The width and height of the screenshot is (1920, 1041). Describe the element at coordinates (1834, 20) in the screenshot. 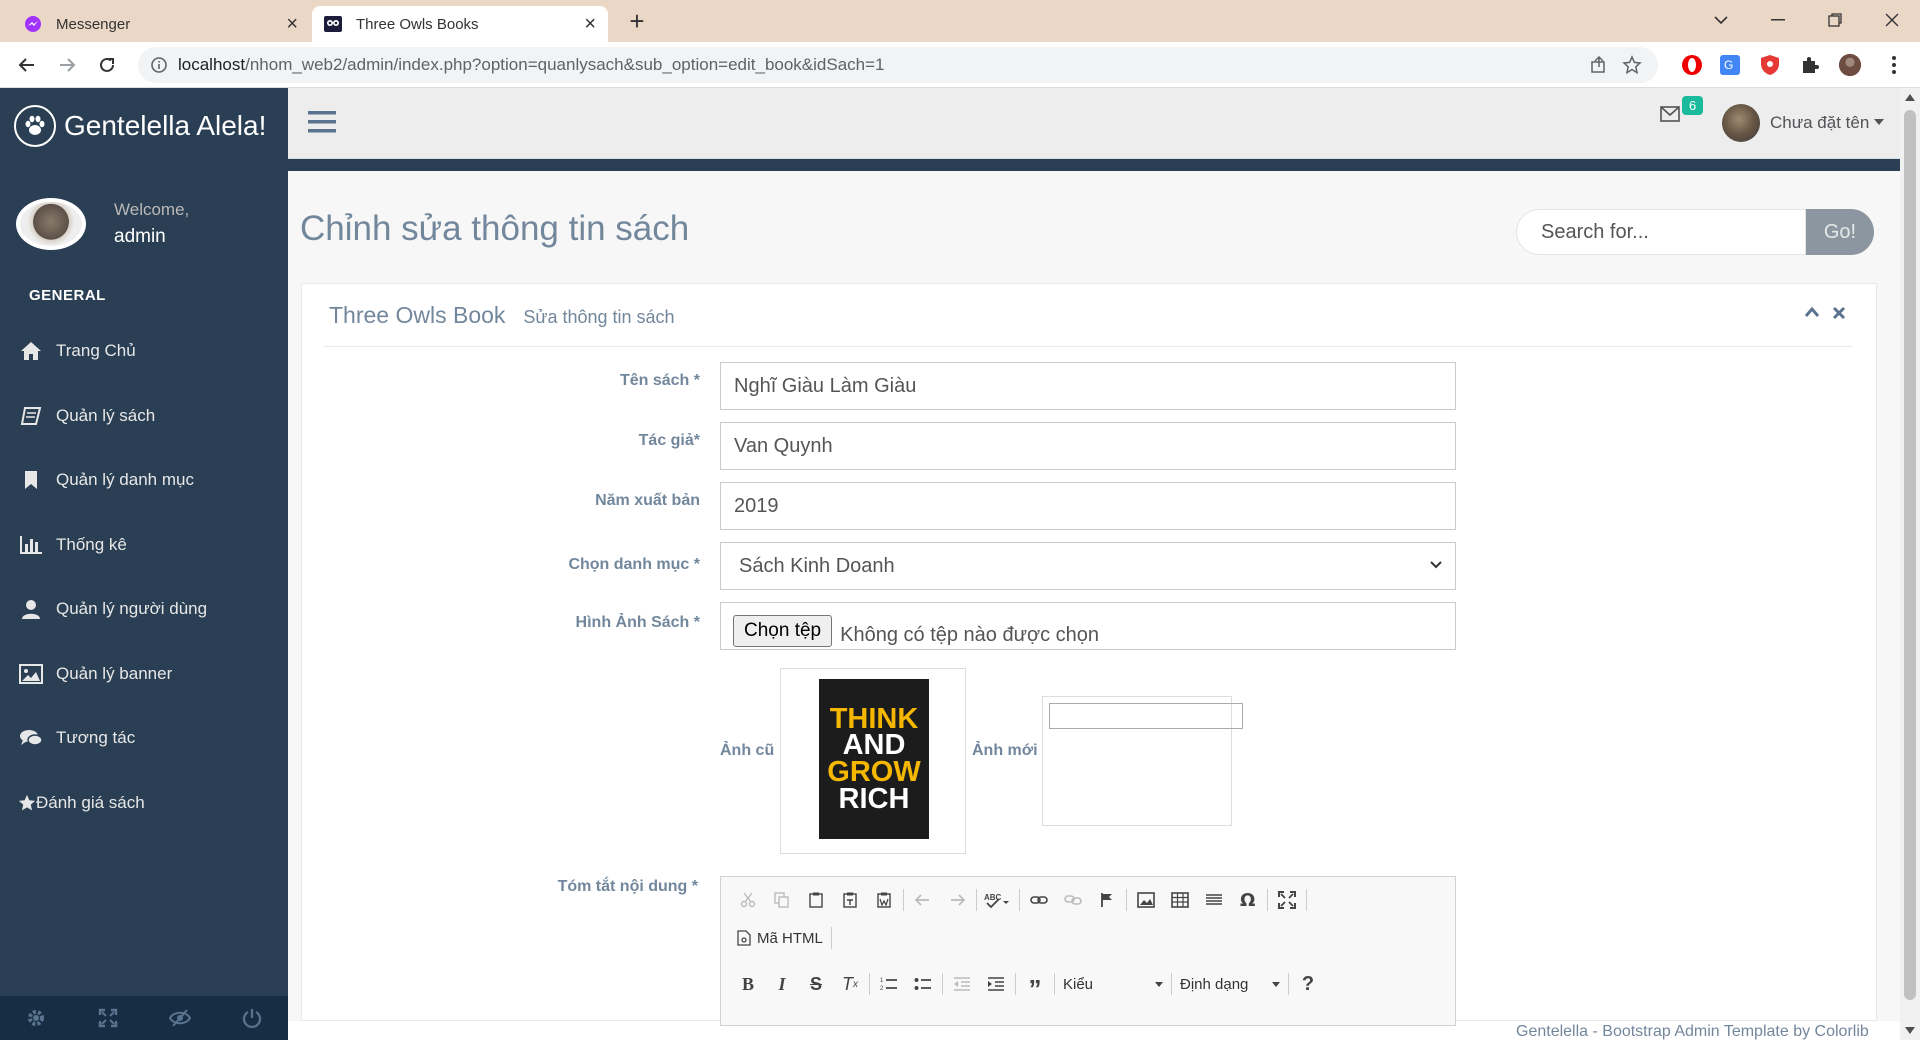

I see `restore-icon` at that location.